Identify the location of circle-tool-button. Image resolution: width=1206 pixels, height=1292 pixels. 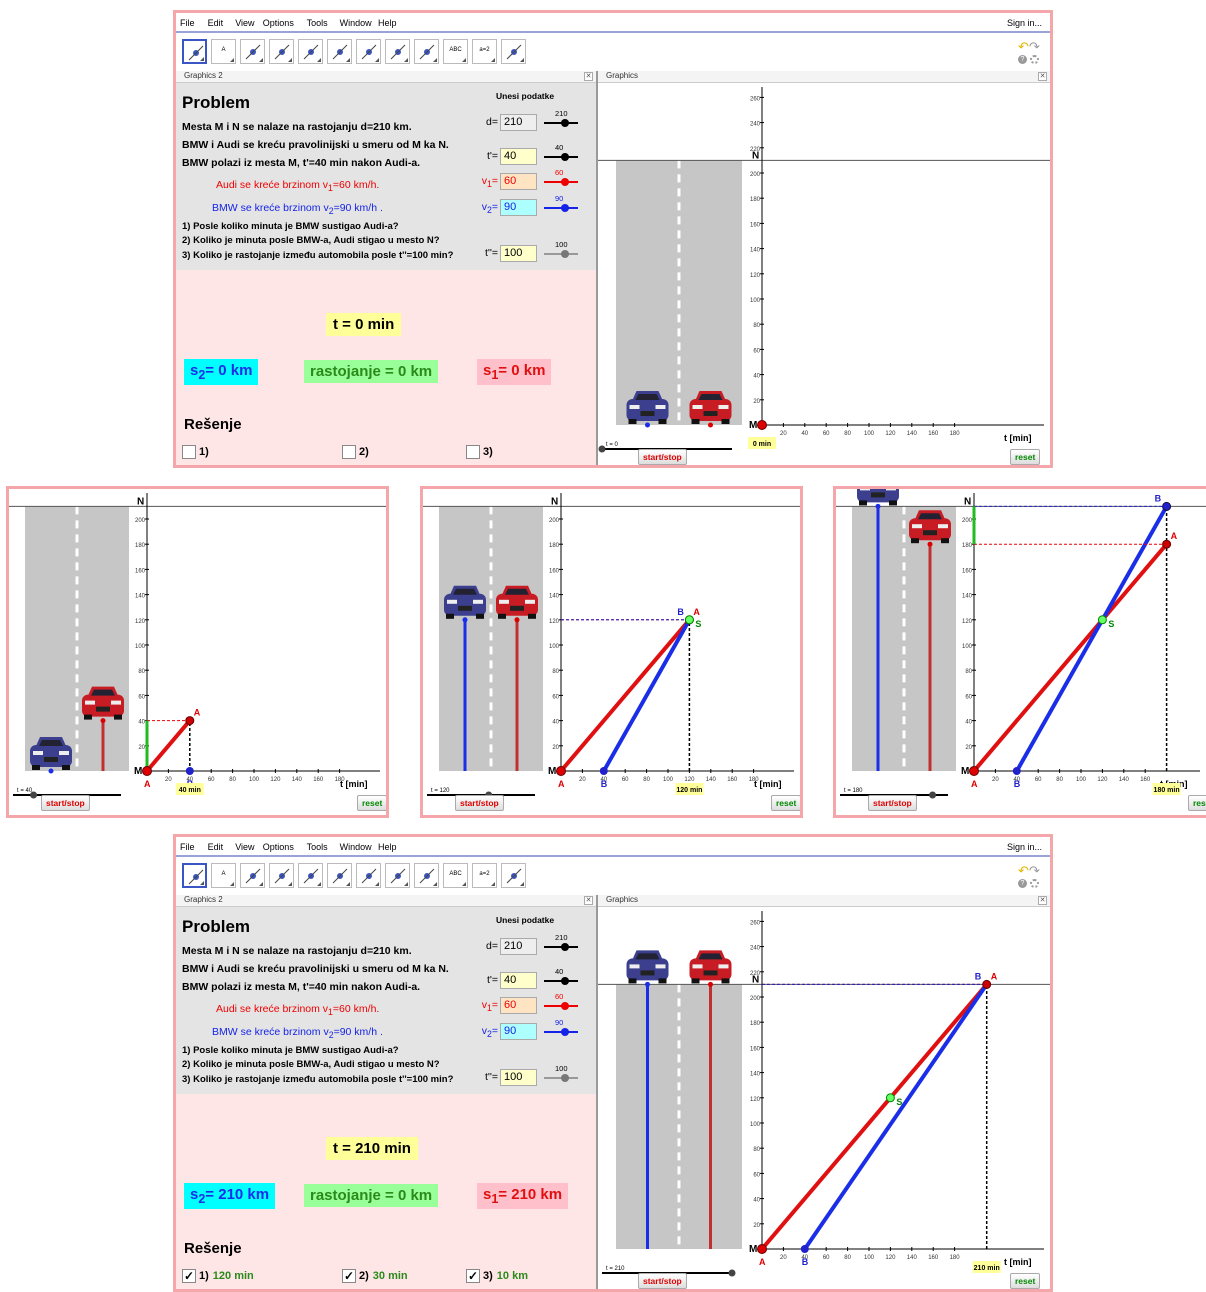
(339, 875).